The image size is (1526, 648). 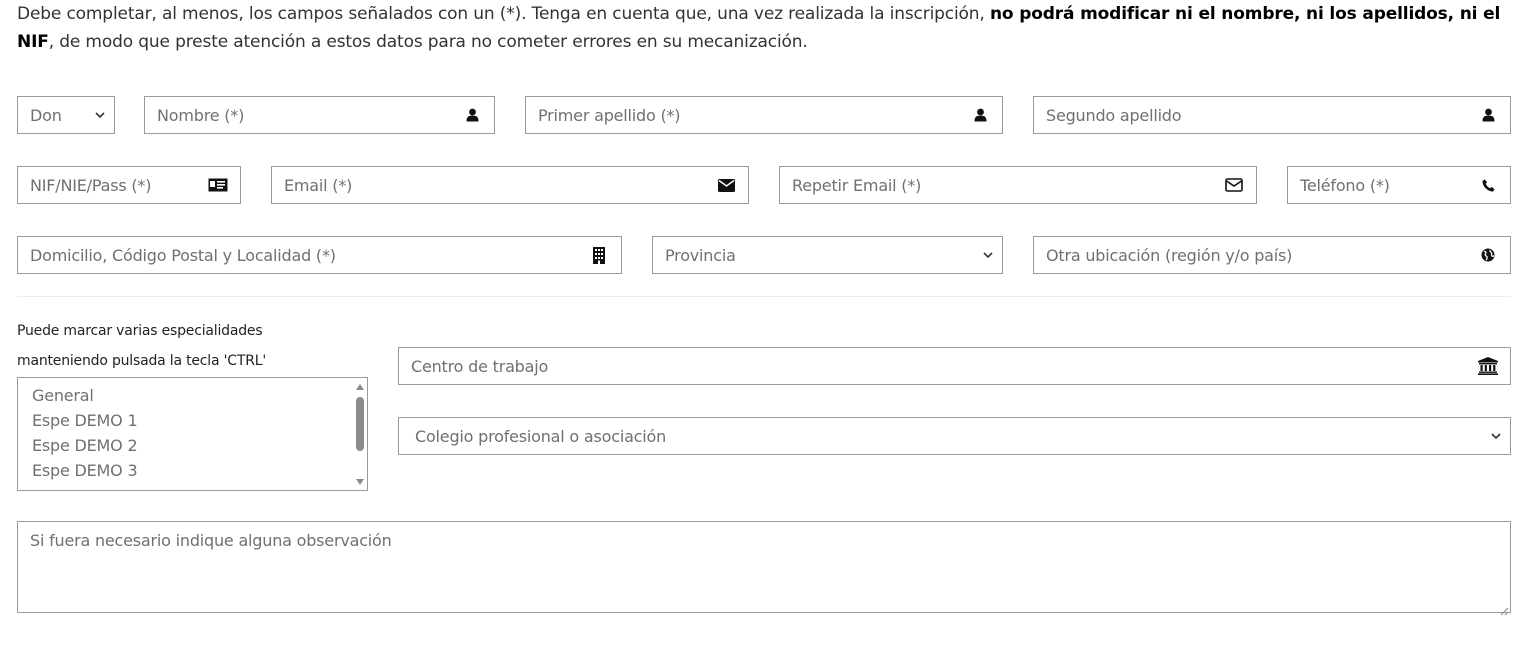 I want to click on nombre-field: Nombre (*), so click(x=319, y=115).